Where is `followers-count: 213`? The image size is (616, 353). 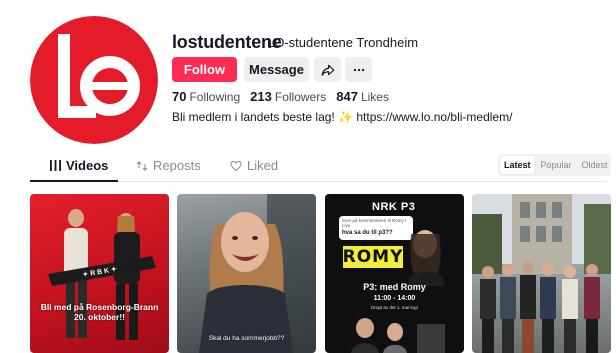 followers-count: 213 is located at coordinates (261, 96).